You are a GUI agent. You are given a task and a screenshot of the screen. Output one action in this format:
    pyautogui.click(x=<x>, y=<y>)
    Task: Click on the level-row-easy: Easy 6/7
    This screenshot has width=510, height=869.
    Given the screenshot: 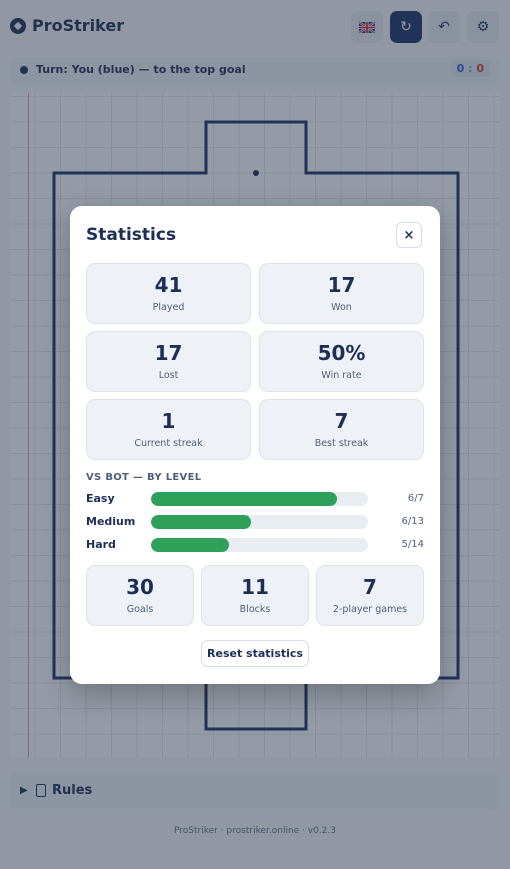 What is the action you would take?
    pyautogui.click(x=255, y=499)
    